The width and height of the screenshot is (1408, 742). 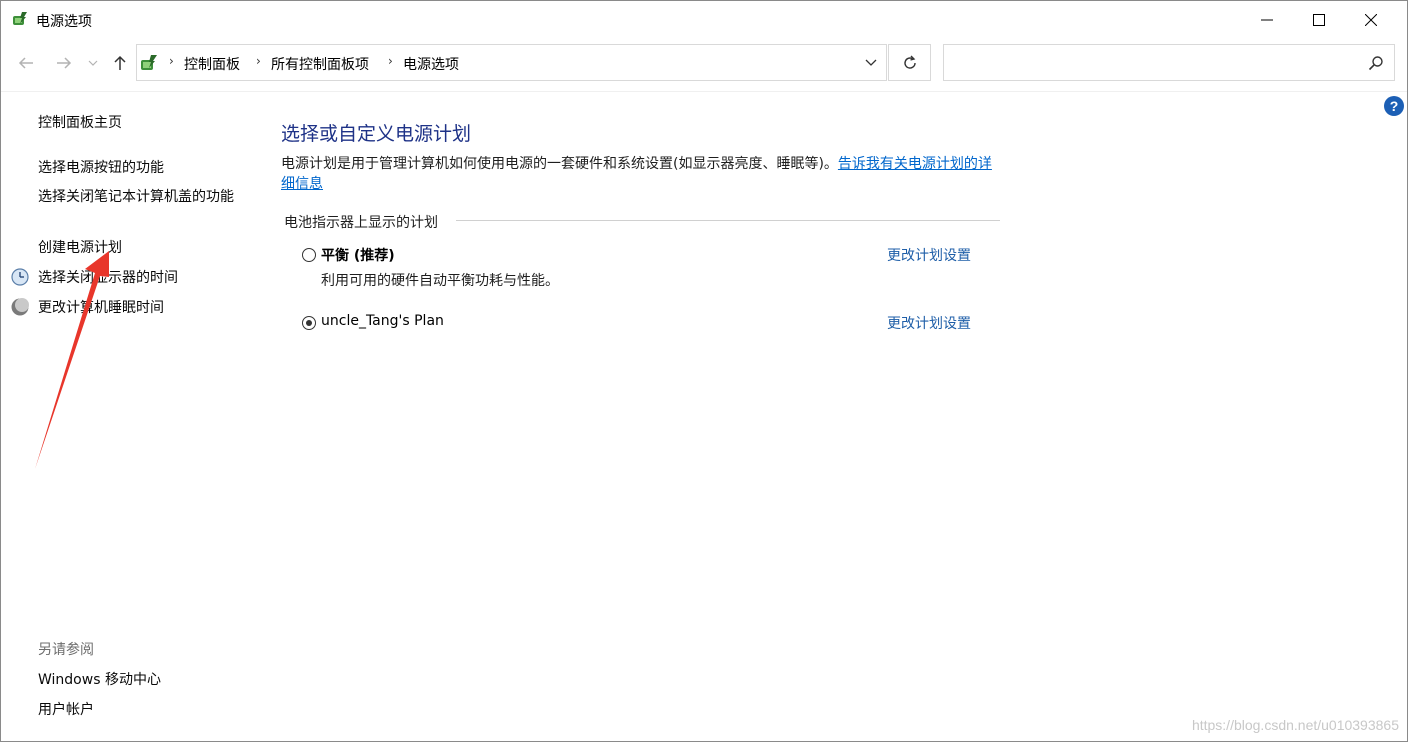 I want to click on watermark-text: https://blog.csdn.net/u010393865, so click(x=1295, y=725).